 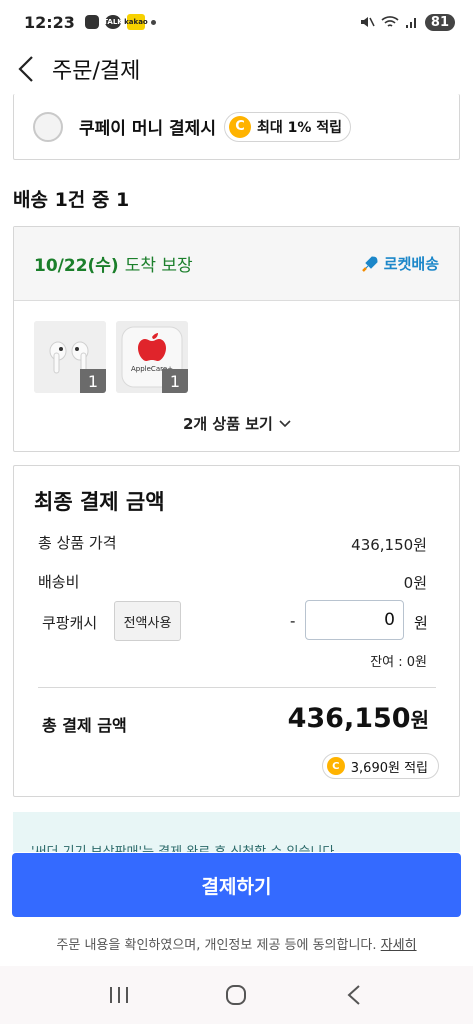 What do you see at coordinates (153, 22) in the screenshot?
I see `more-notifications-icon` at bounding box center [153, 22].